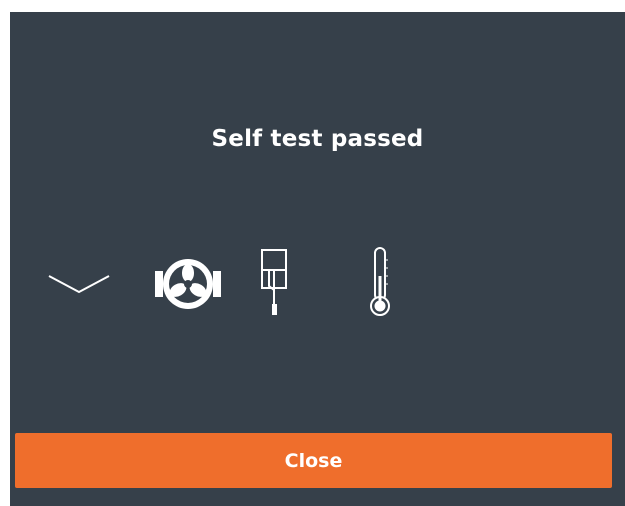 This screenshot has height=506, width=625. I want to click on dialog-title: Self test passed, so click(317, 139).